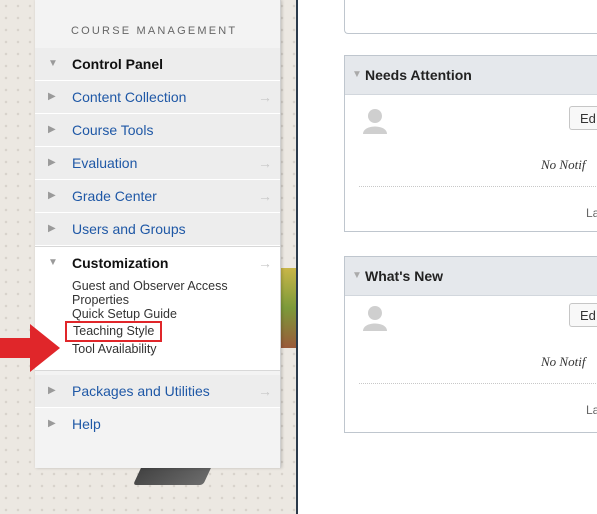  Describe the element at coordinates (470, 17) in the screenshot. I see `top-module-fragment` at that location.